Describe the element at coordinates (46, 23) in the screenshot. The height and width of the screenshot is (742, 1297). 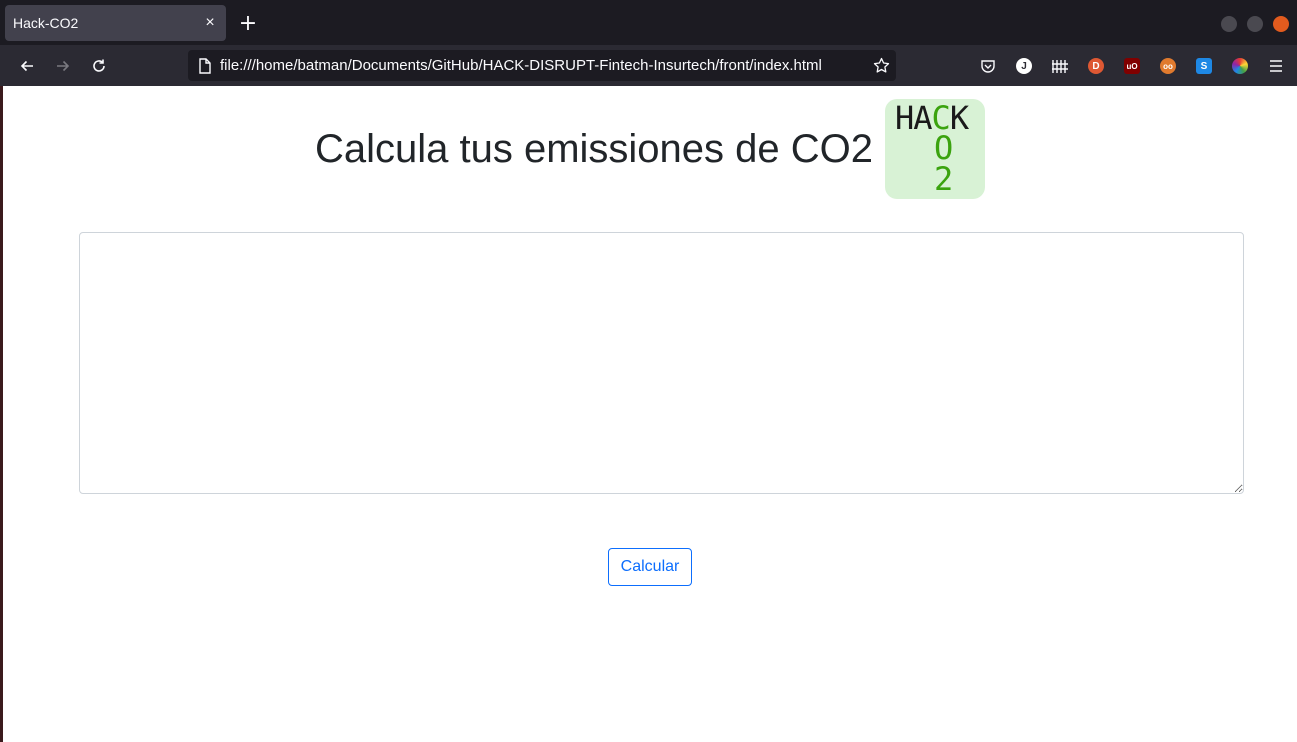
I see `tab-title: Hack-CO2` at that location.